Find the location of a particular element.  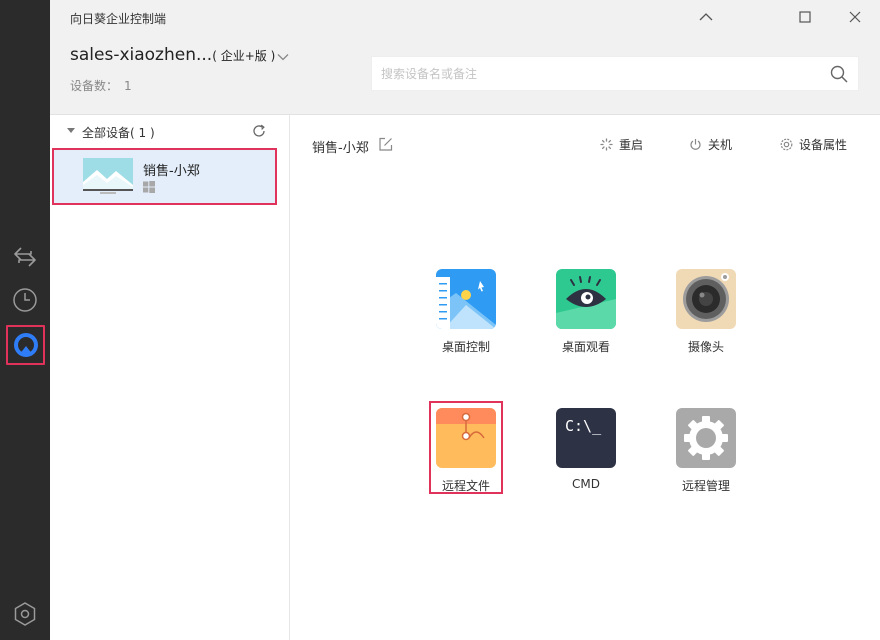

windows-icon is located at coordinates (149, 187).